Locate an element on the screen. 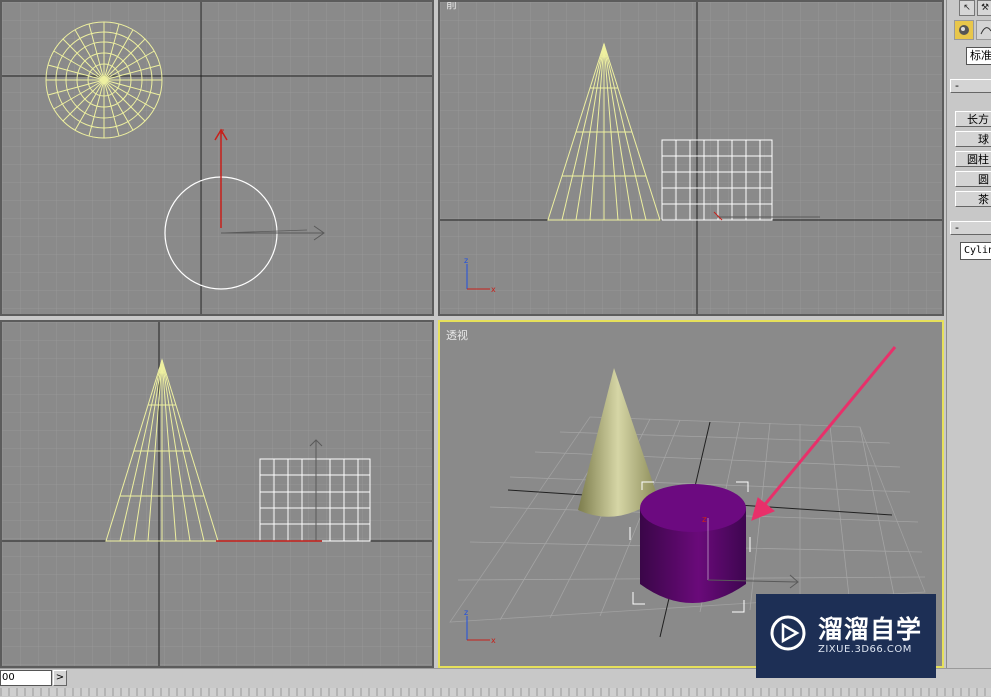 This screenshot has width=991, height=697. geometry-sphere-icon is located at coordinates (964, 30).